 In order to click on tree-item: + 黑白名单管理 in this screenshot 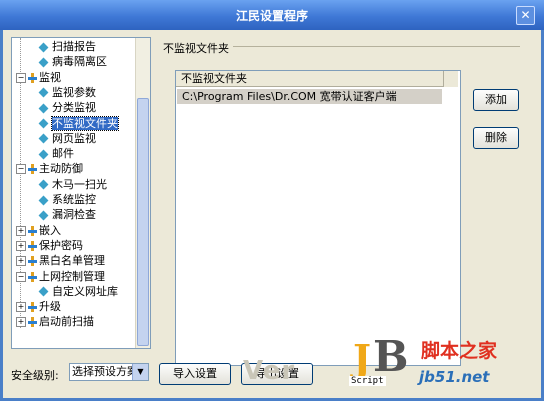, I will do `click(60, 261)`.